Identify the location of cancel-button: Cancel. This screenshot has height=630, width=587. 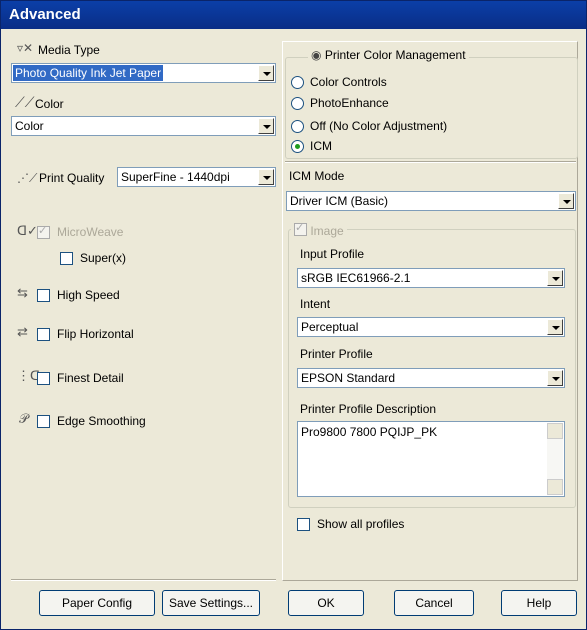
(434, 603).